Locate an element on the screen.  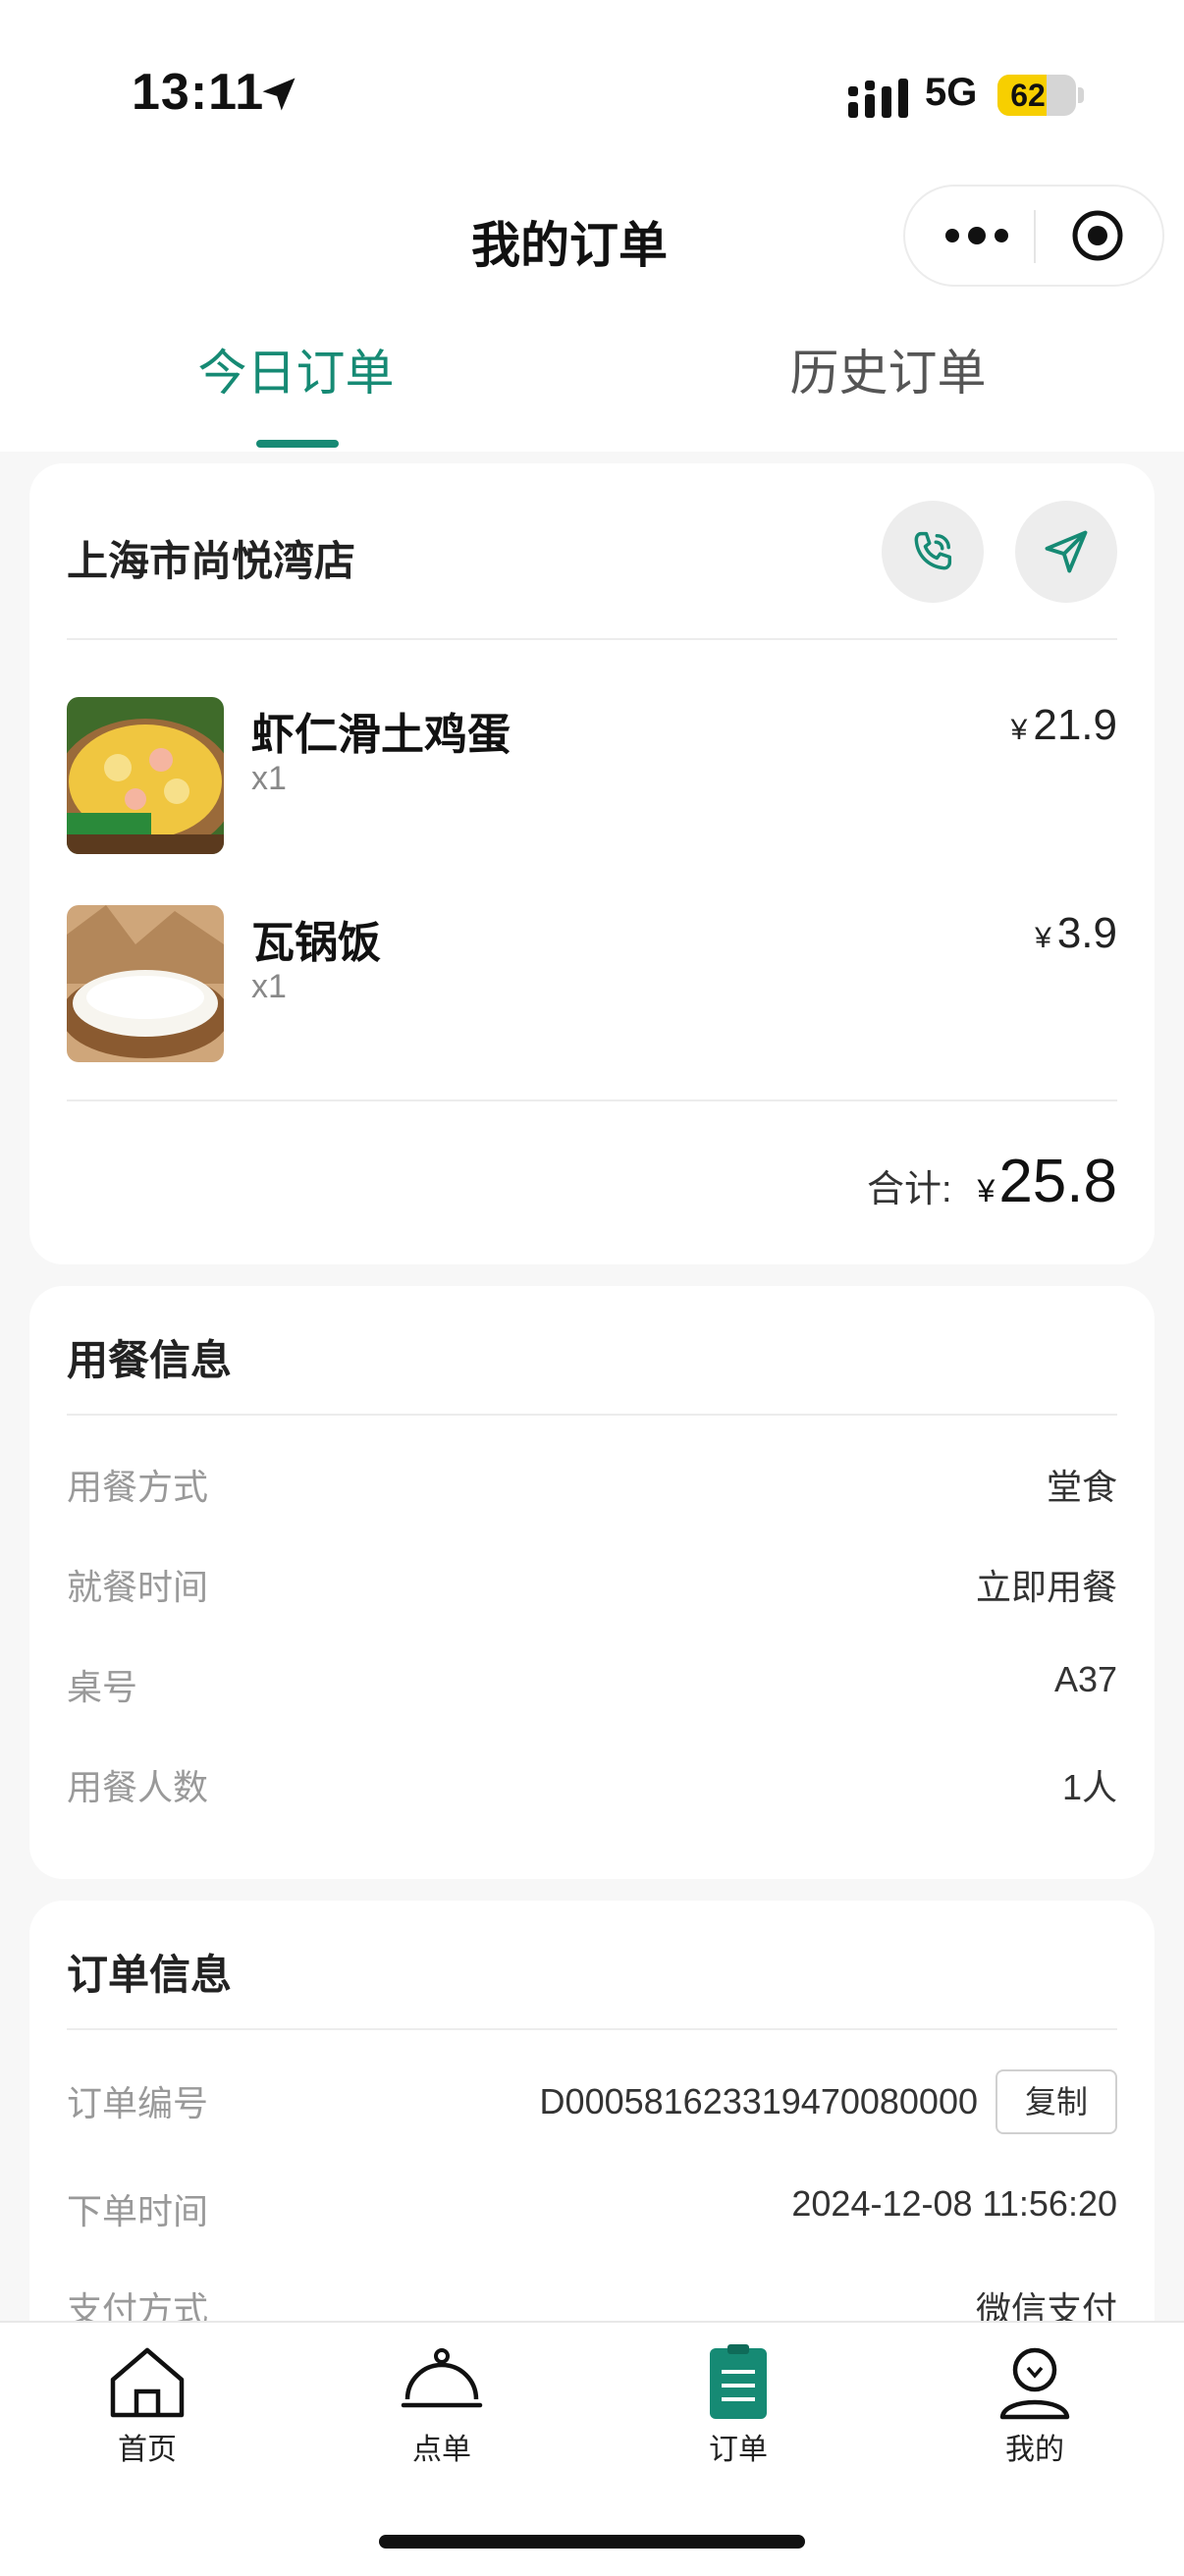
call-store-button is located at coordinates (933, 552).